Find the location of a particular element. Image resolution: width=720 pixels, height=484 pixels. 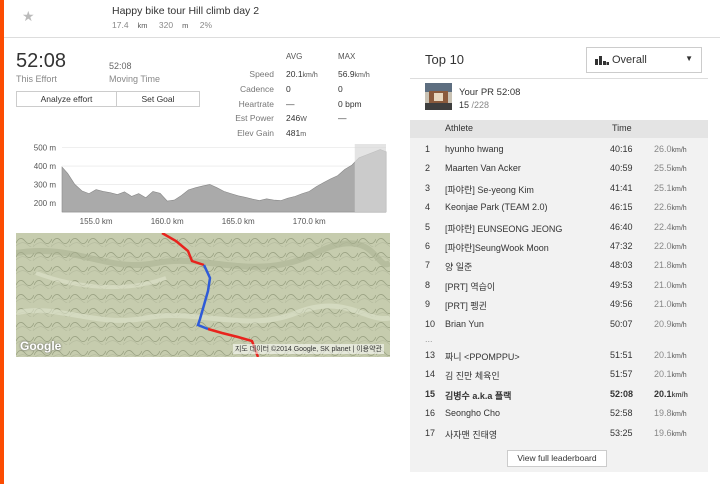

effort-time: 46:40 is located at coordinates (621, 226).